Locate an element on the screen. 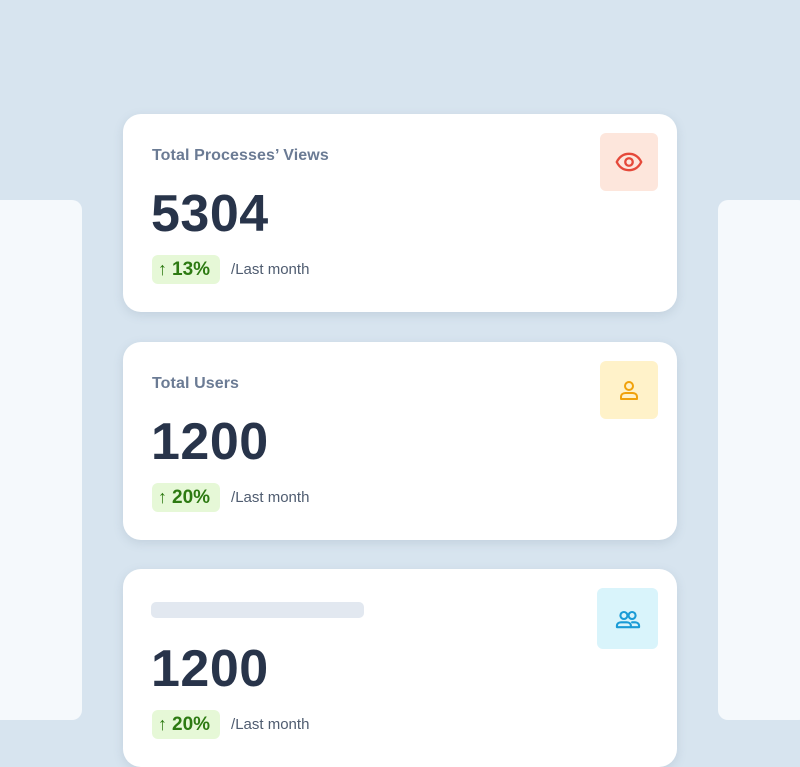 The height and width of the screenshot is (767, 800). eye-icon-box is located at coordinates (629, 162).